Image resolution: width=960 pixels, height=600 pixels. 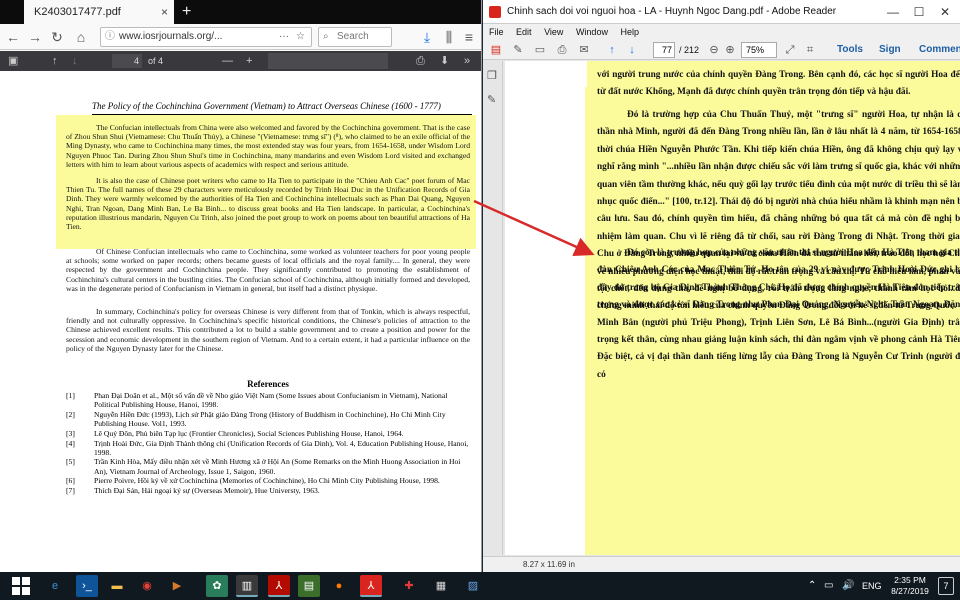 What do you see at coordinates (164, 12) in the screenshot?
I see `tab-close-icon: ×` at bounding box center [164, 12].